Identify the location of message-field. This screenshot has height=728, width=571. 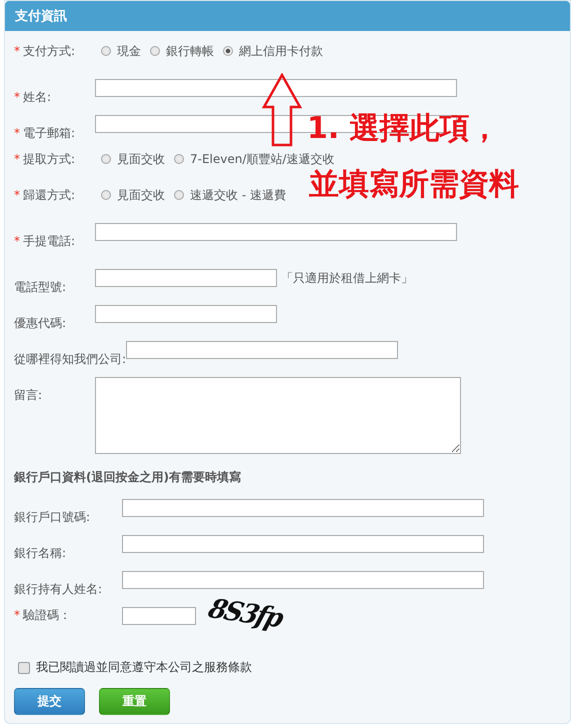
(278, 415).